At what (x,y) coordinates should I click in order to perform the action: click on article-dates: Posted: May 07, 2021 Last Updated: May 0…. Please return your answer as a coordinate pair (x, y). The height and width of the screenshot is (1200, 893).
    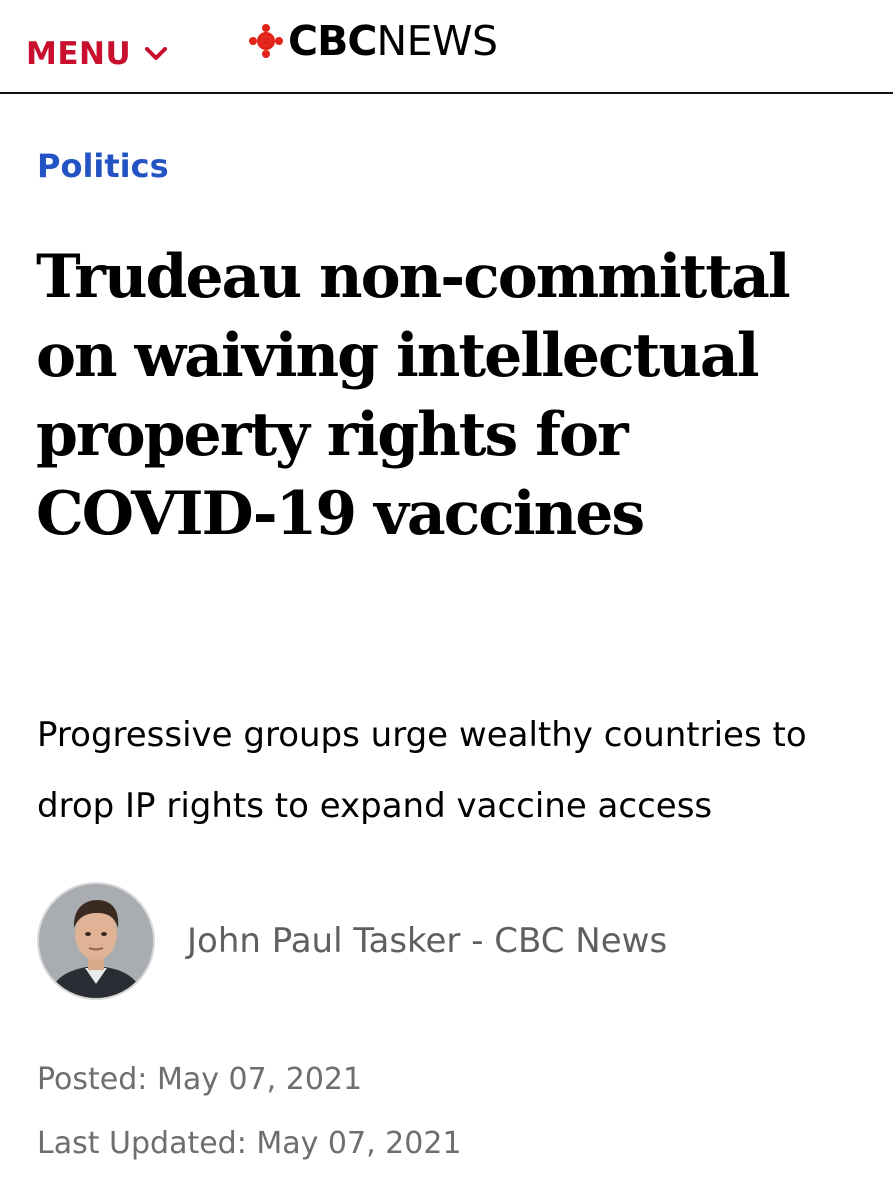
    Looking at the image, I should click on (249, 1112).